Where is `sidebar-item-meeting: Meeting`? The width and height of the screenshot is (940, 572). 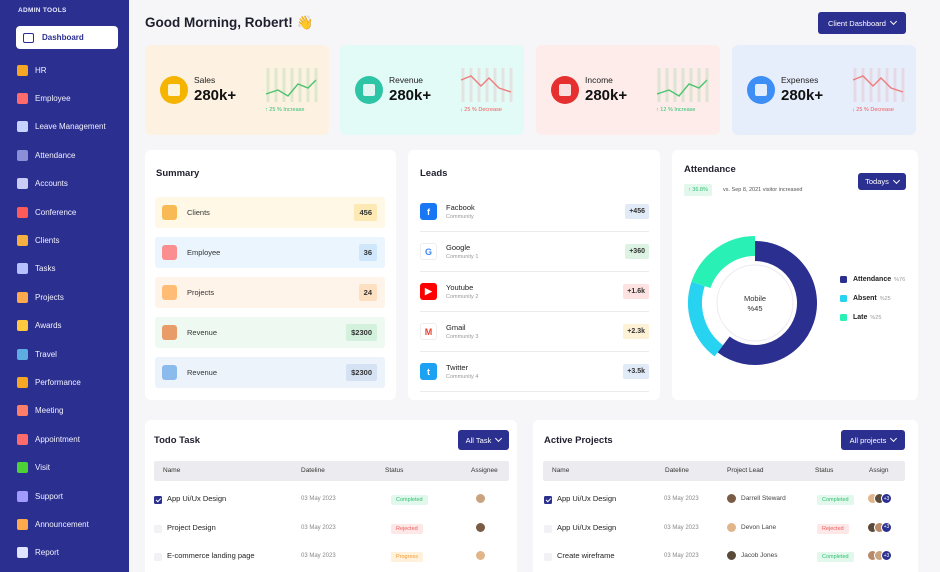
sidebar-item-meeting: Meeting is located at coordinates (40, 411).